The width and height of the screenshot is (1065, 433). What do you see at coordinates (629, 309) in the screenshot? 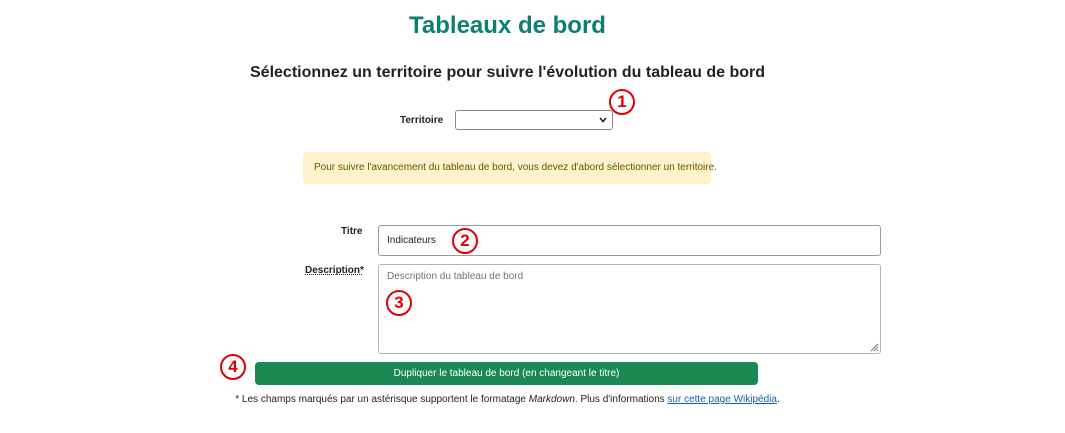
I see `description-textarea: Description du tableau de bord` at bounding box center [629, 309].